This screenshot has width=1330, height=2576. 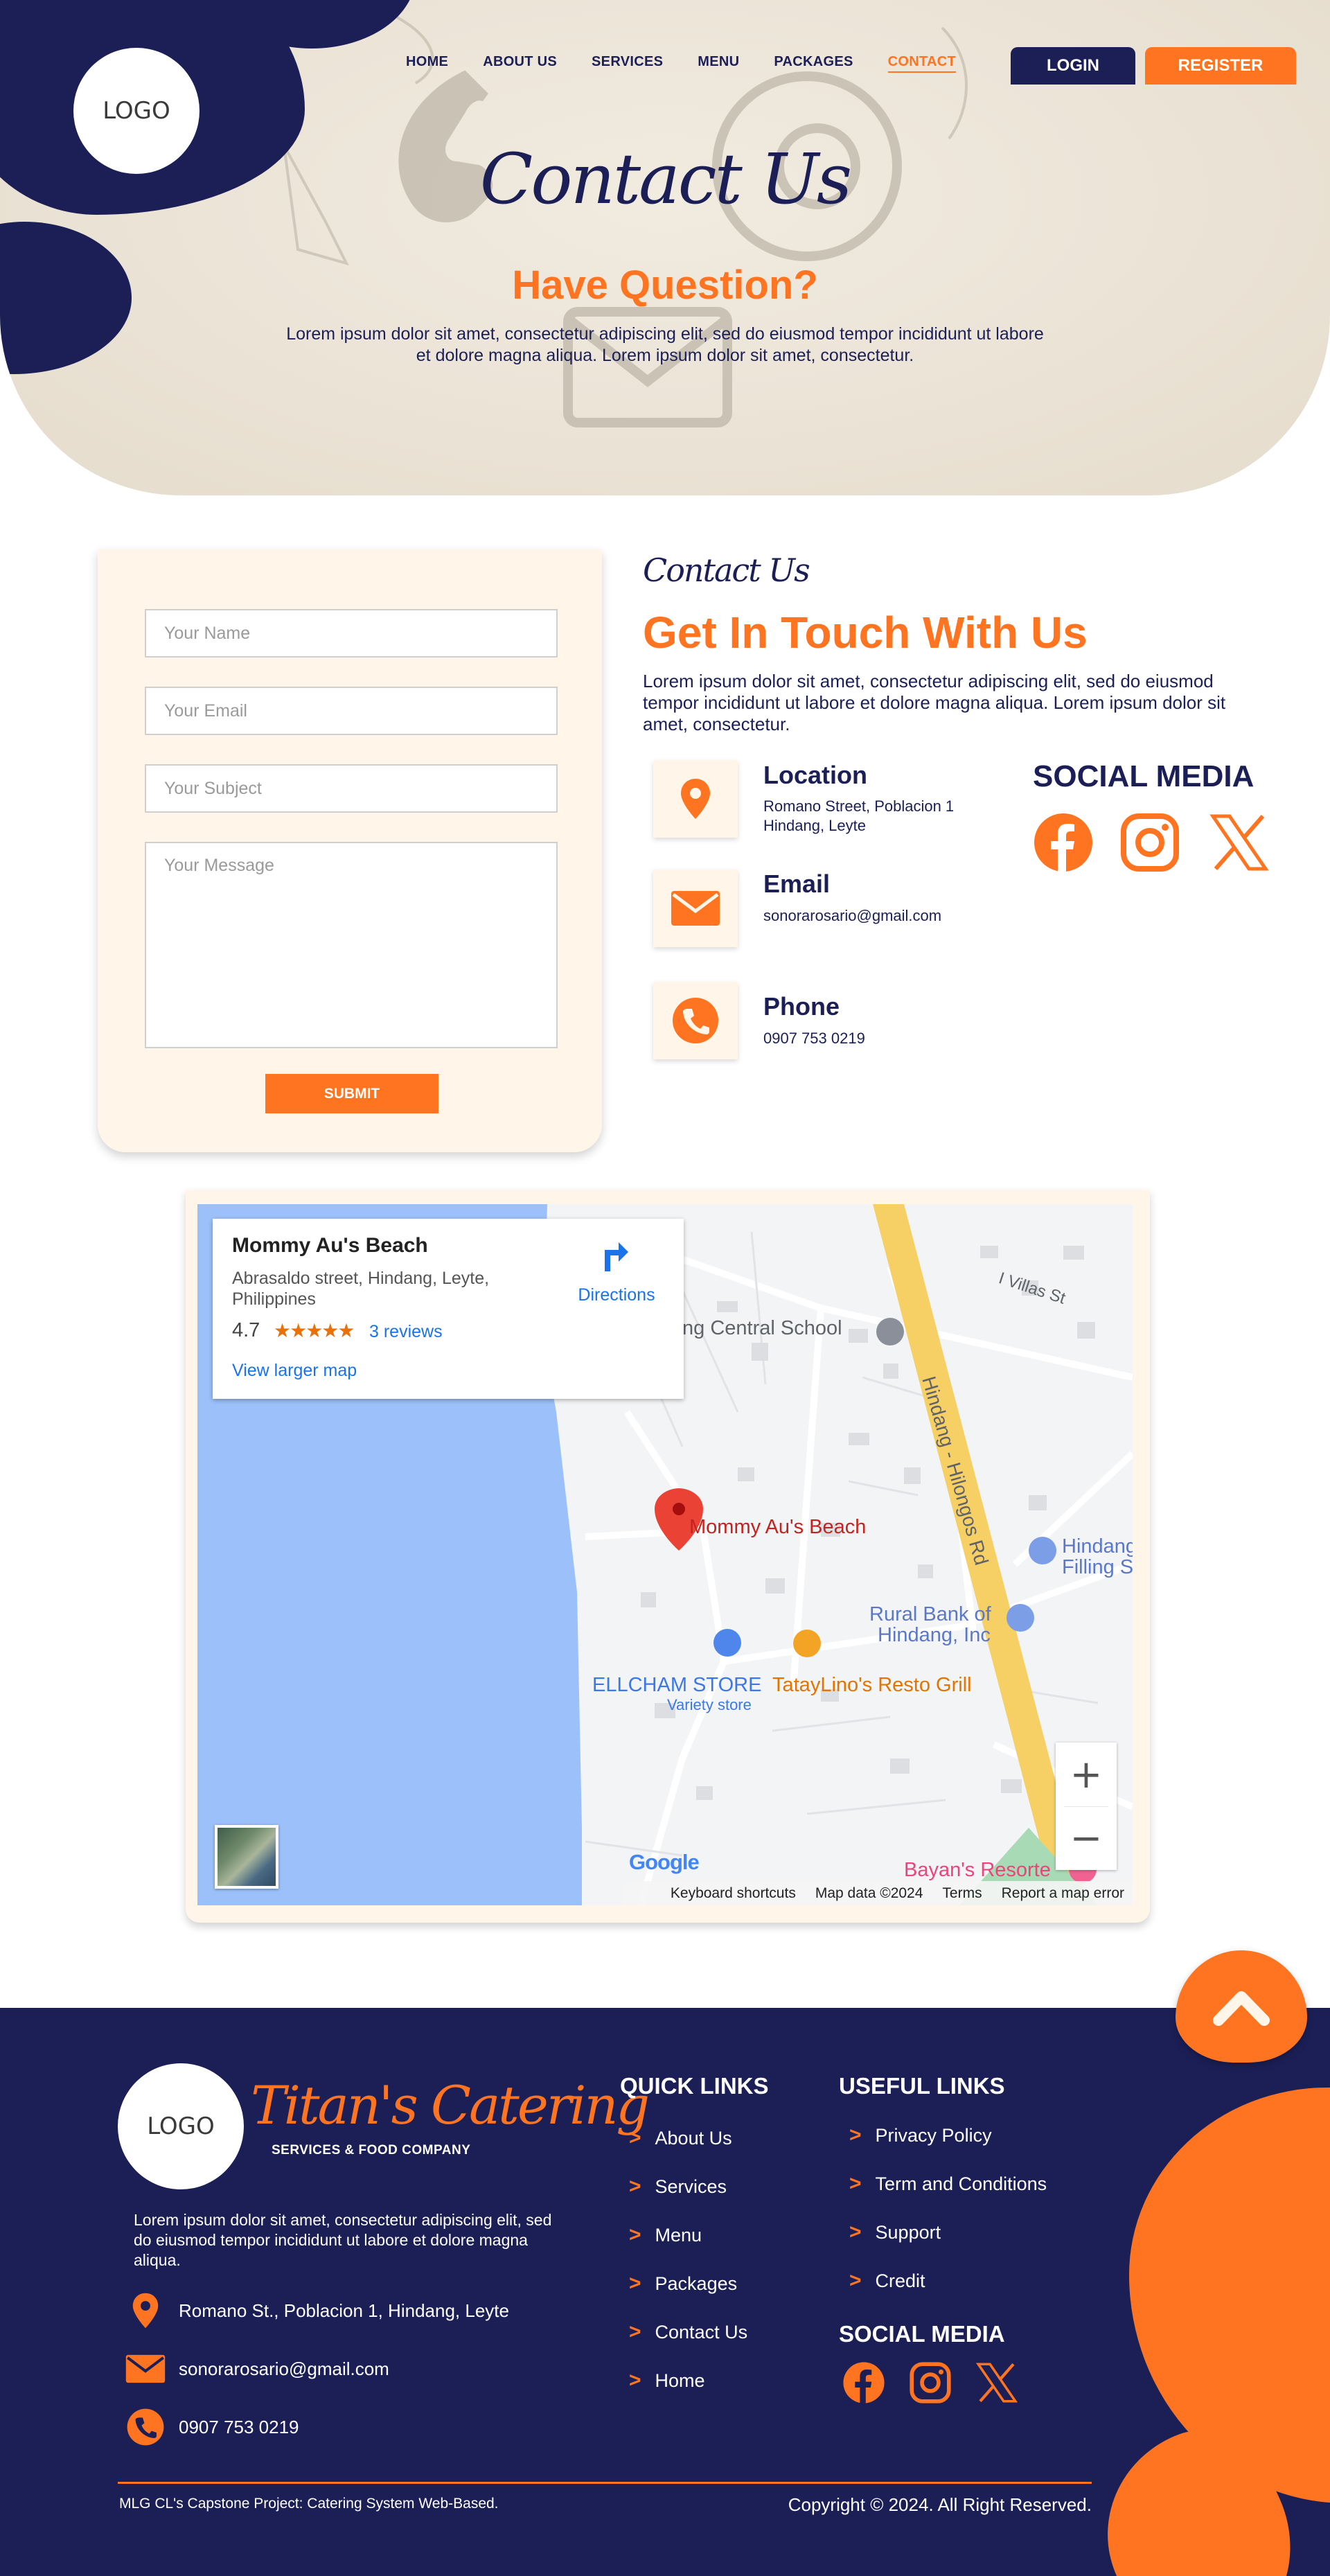 What do you see at coordinates (815, 775) in the screenshot?
I see `location-label: Location` at bounding box center [815, 775].